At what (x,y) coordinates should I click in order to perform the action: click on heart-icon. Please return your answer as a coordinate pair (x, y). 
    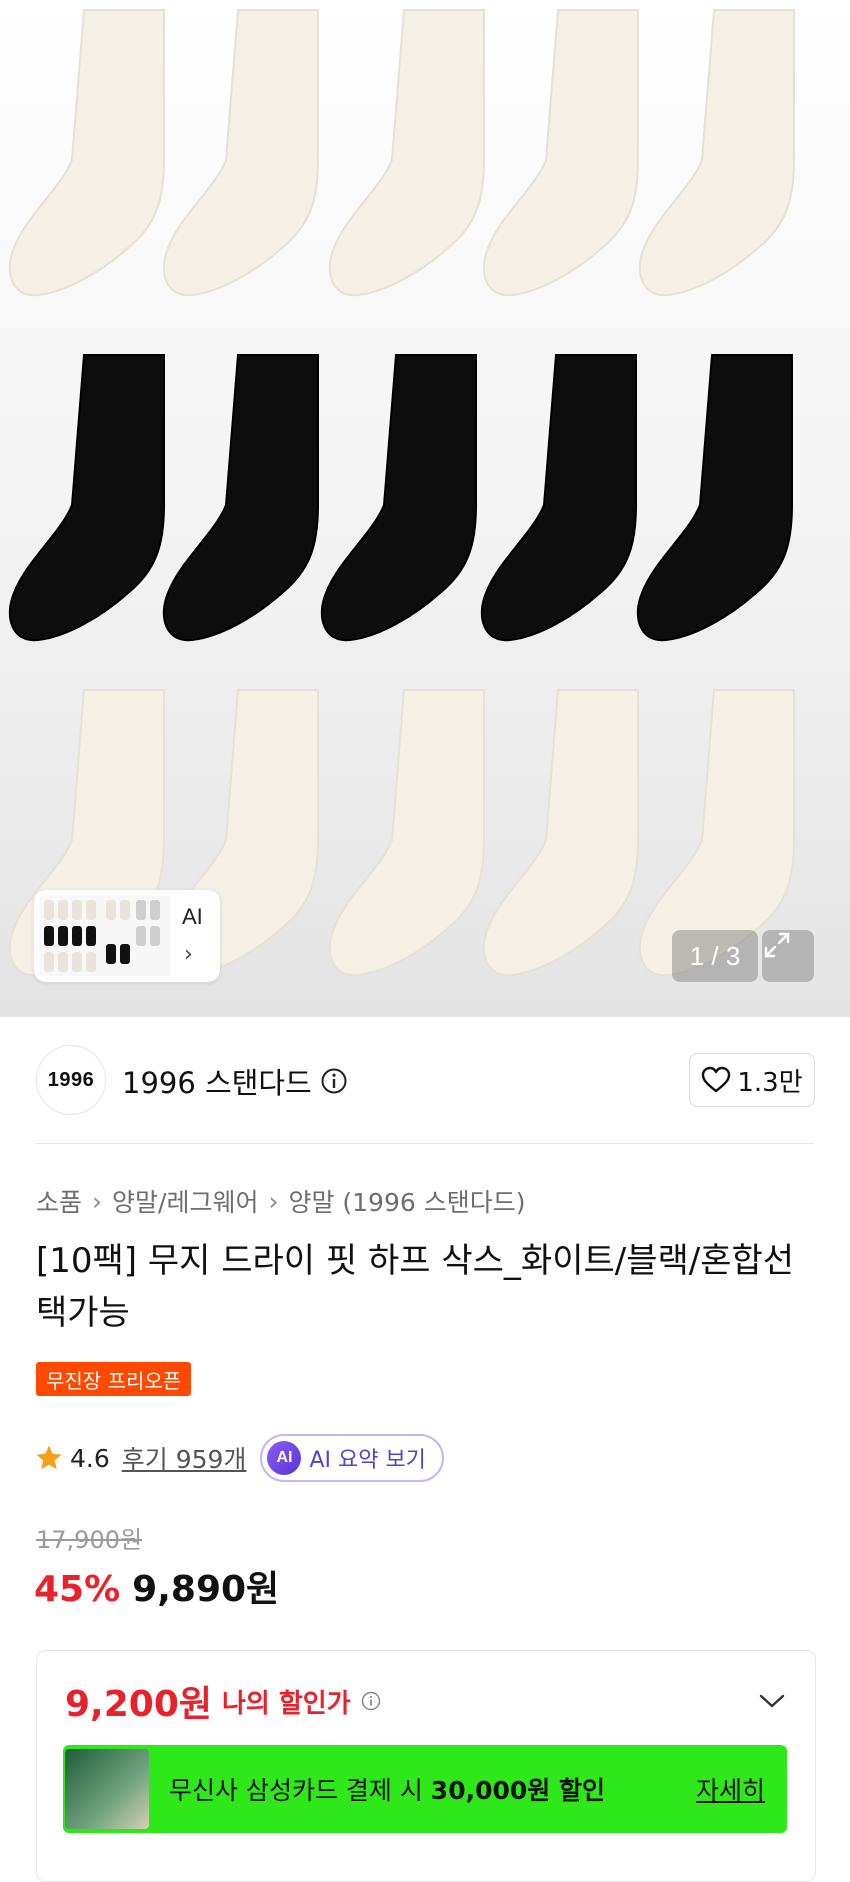
    Looking at the image, I should click on (716, 1079).